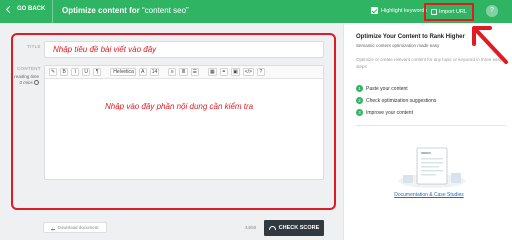 Image resolution: width=512 pixels, height=240 pixels. What do you see at coordinates (36, 83) in the screenshot?
I see `clock-icon` at bounding box center [36, 83].